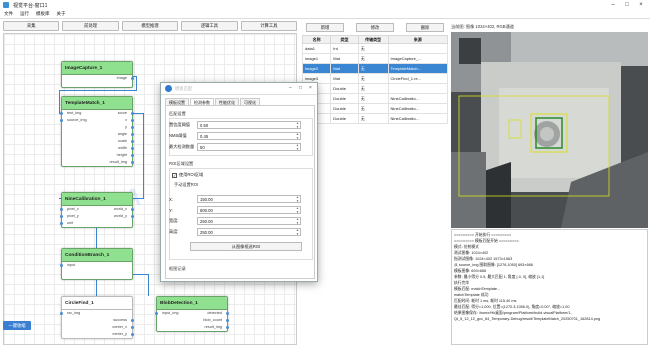 This screenshot has width=650, height=347. What do you see at coordinates (24, 14) in the screenshot?
I see `menu-run: 运行` at bounding box center [24, 14].